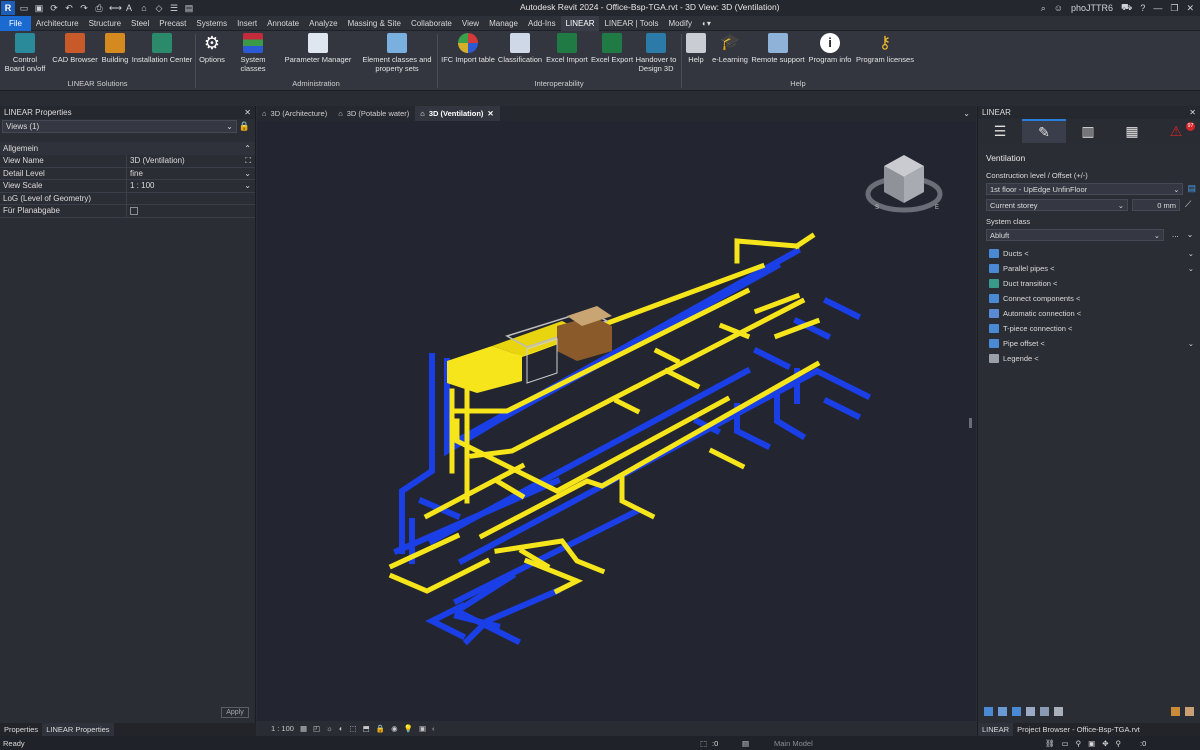  I want to click on select-face-icon: ▣, so click(1091, 743).